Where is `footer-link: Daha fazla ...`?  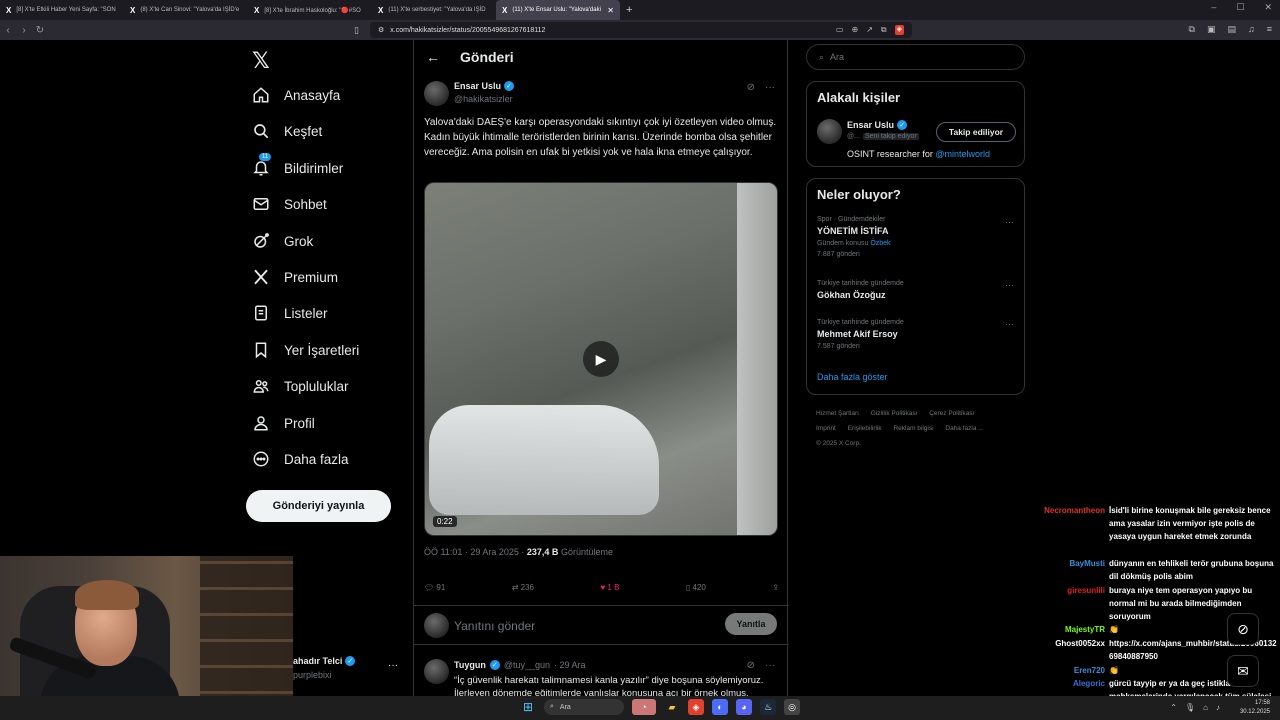 footer-link: Daha fazla ... is located at coordinates (964, 428).